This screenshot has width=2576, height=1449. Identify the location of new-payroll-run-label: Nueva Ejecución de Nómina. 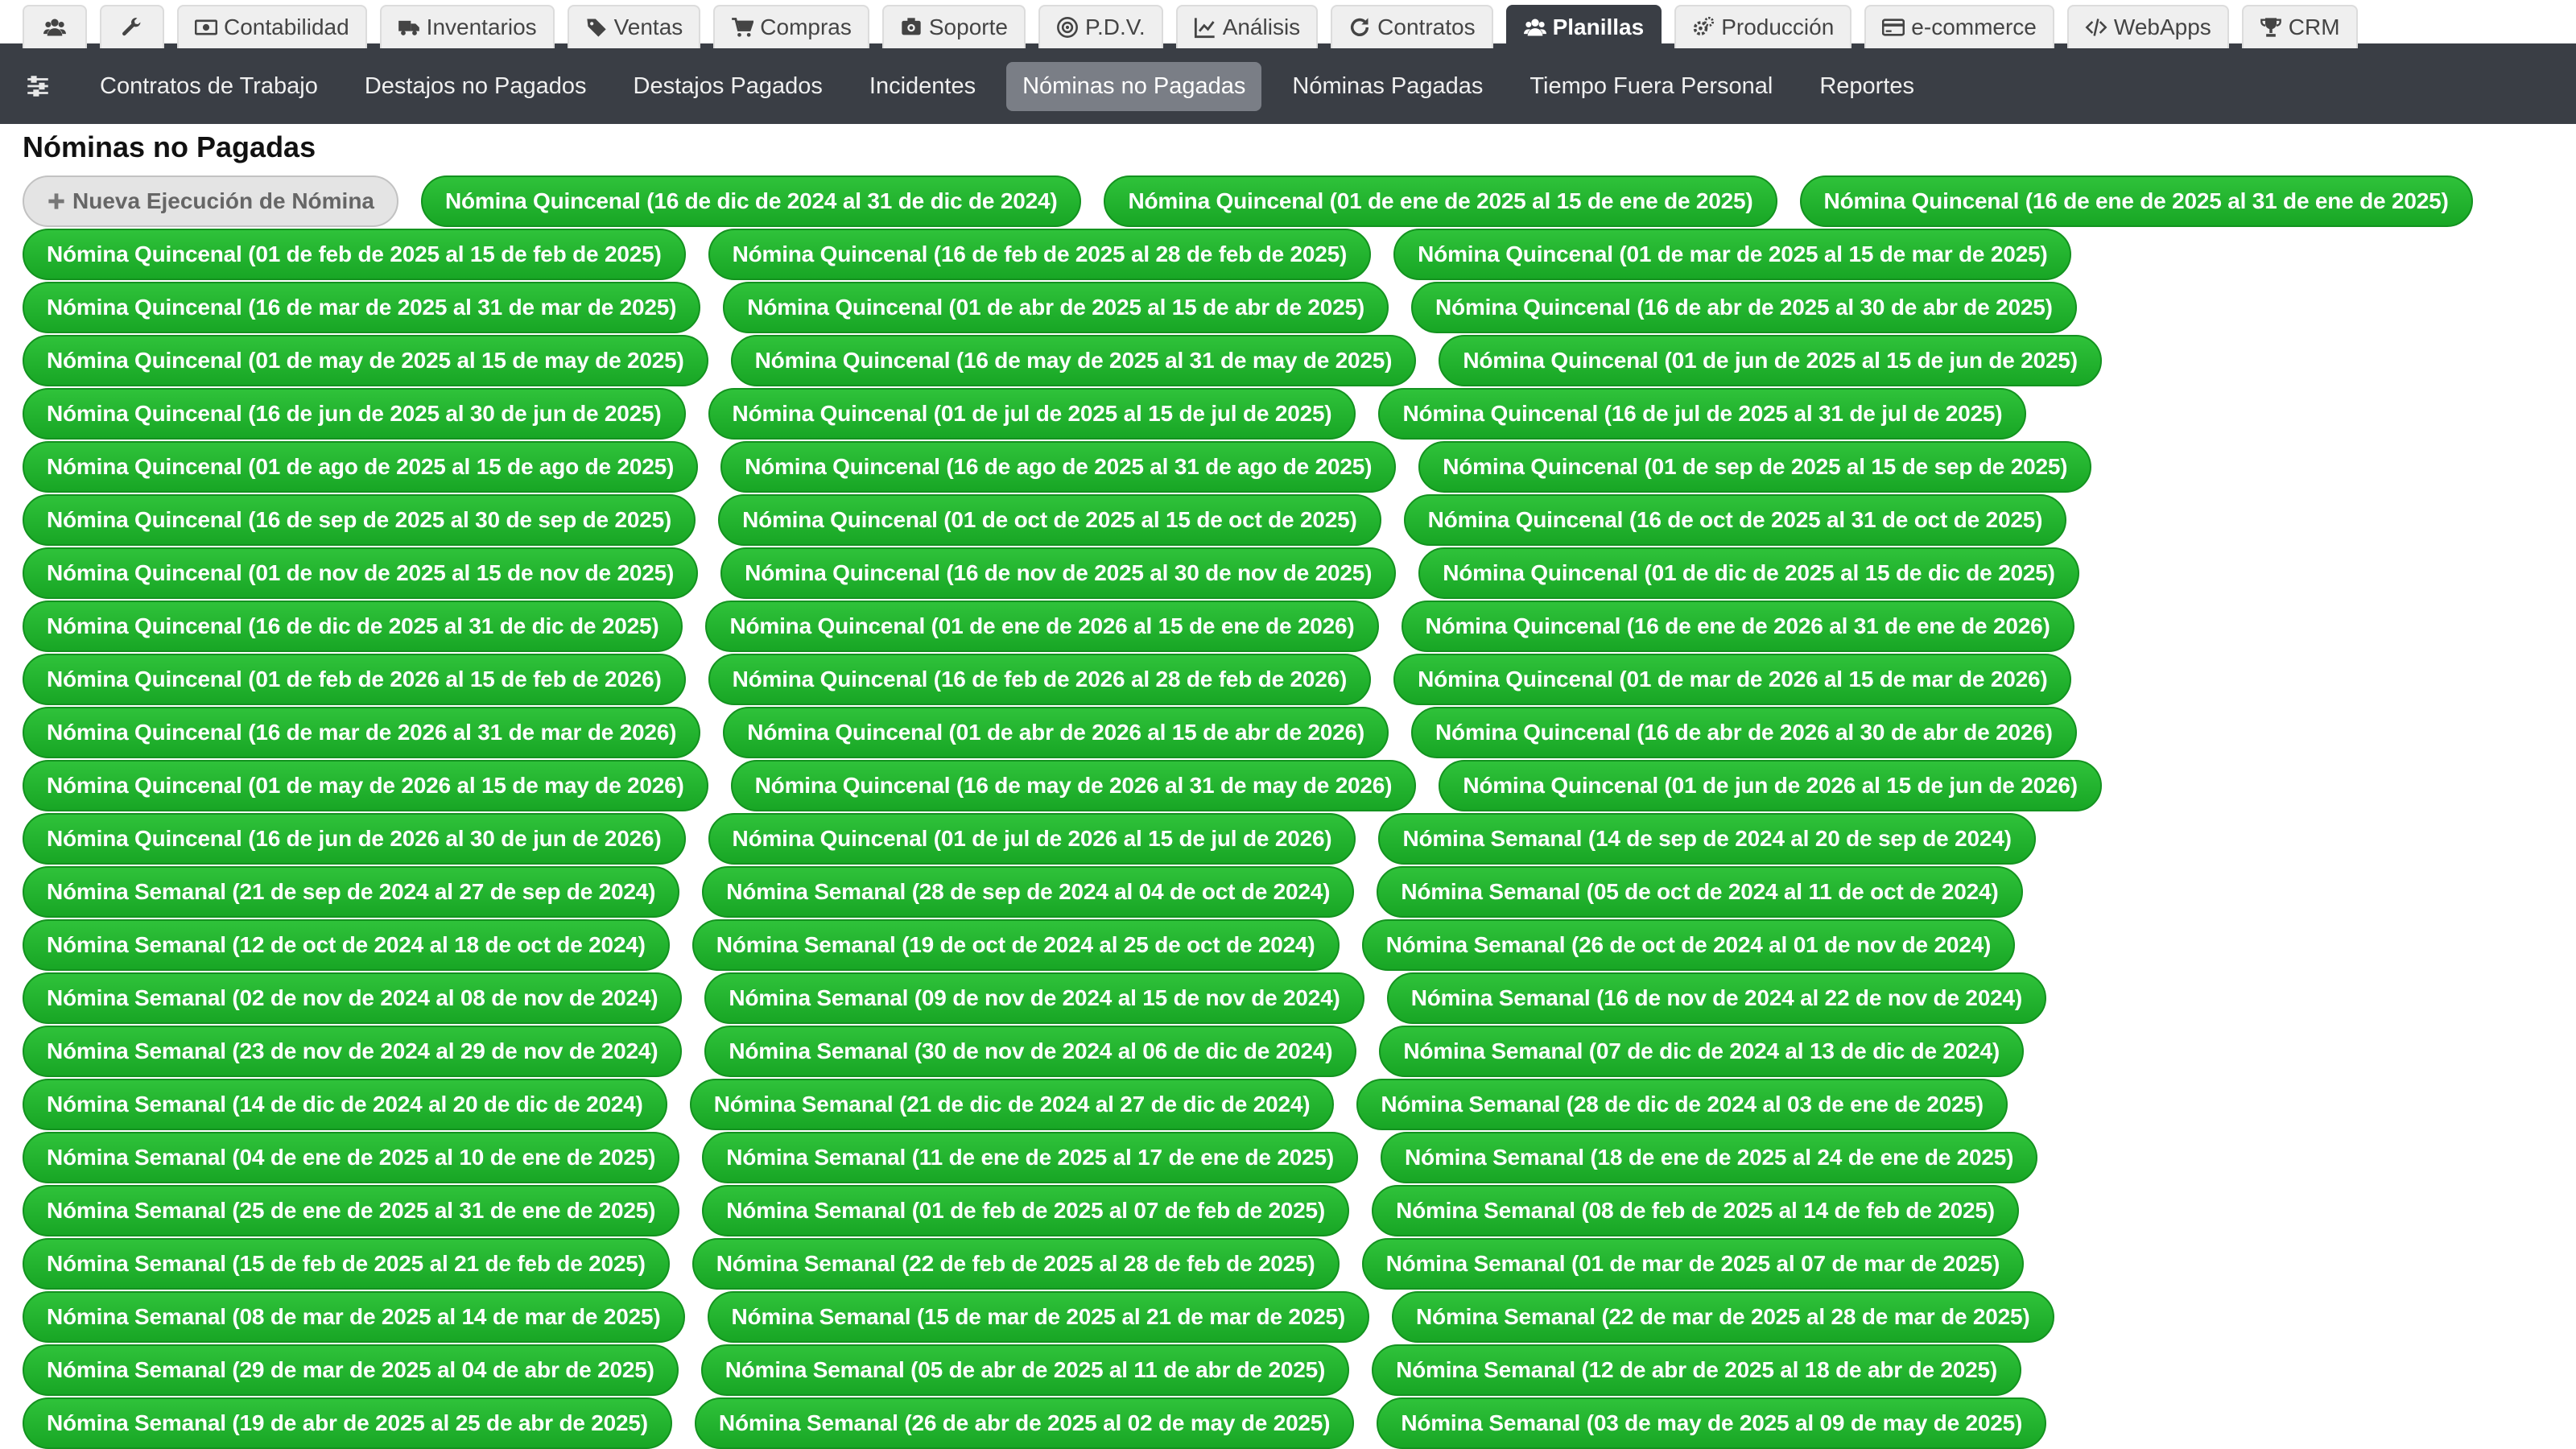
(223, 200).